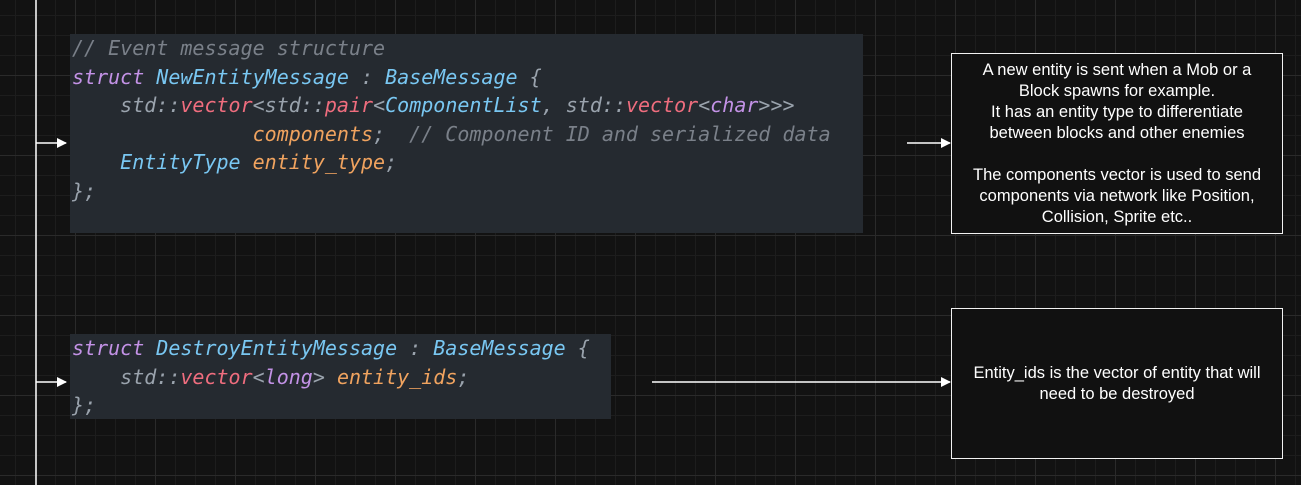 The height and width of the screenshot is (485, 1301). What do you see at coordinates (608, 133) in the screenshot?
I see `code-token: // Component ID and serialized data` at bounding box center [608, 133].